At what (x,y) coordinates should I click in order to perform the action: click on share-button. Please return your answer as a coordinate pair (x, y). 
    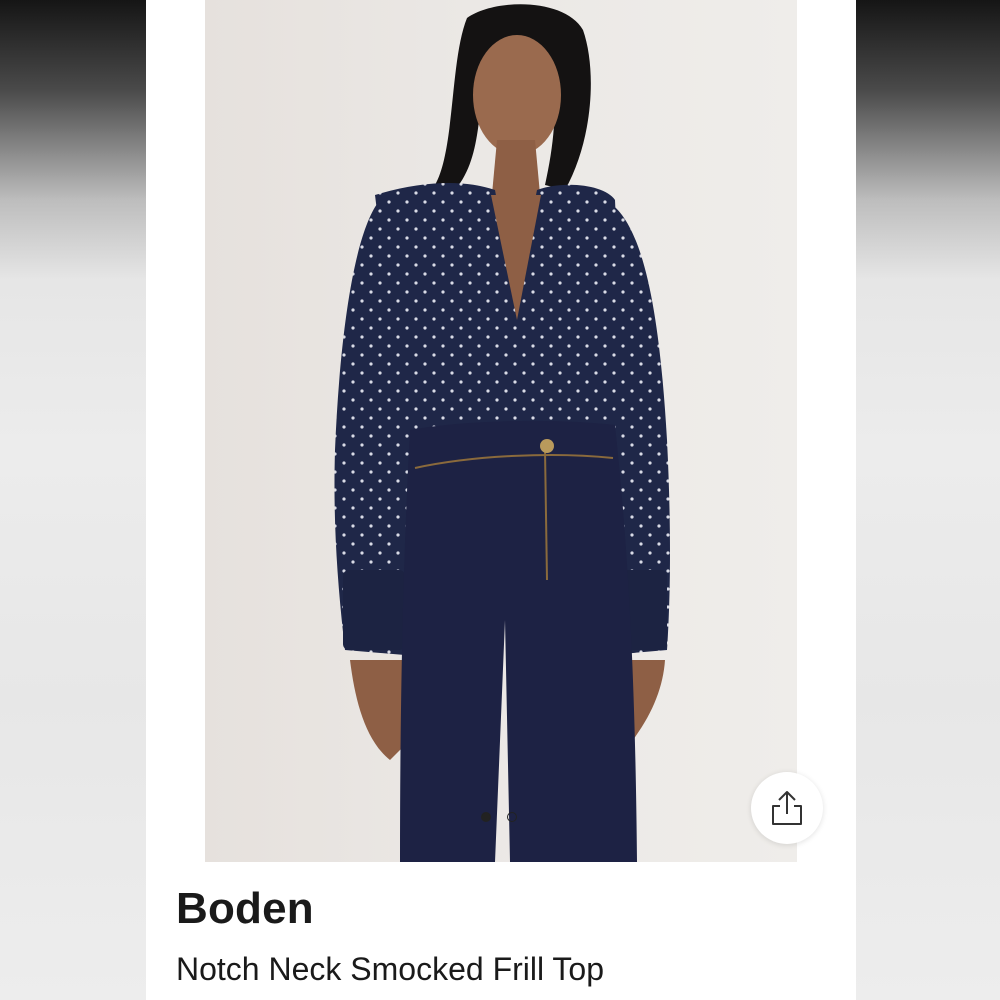
    Looking at the image, I should click on (787, 808).